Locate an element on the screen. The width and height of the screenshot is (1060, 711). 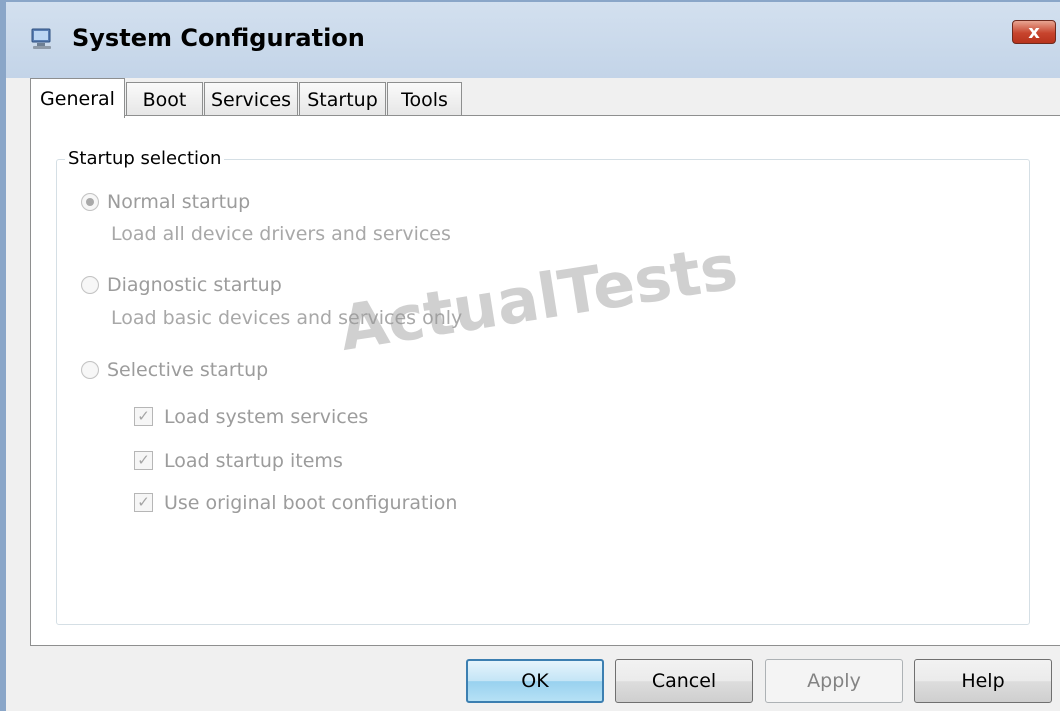
tab-services: Services is located at coordinates (251, 99).